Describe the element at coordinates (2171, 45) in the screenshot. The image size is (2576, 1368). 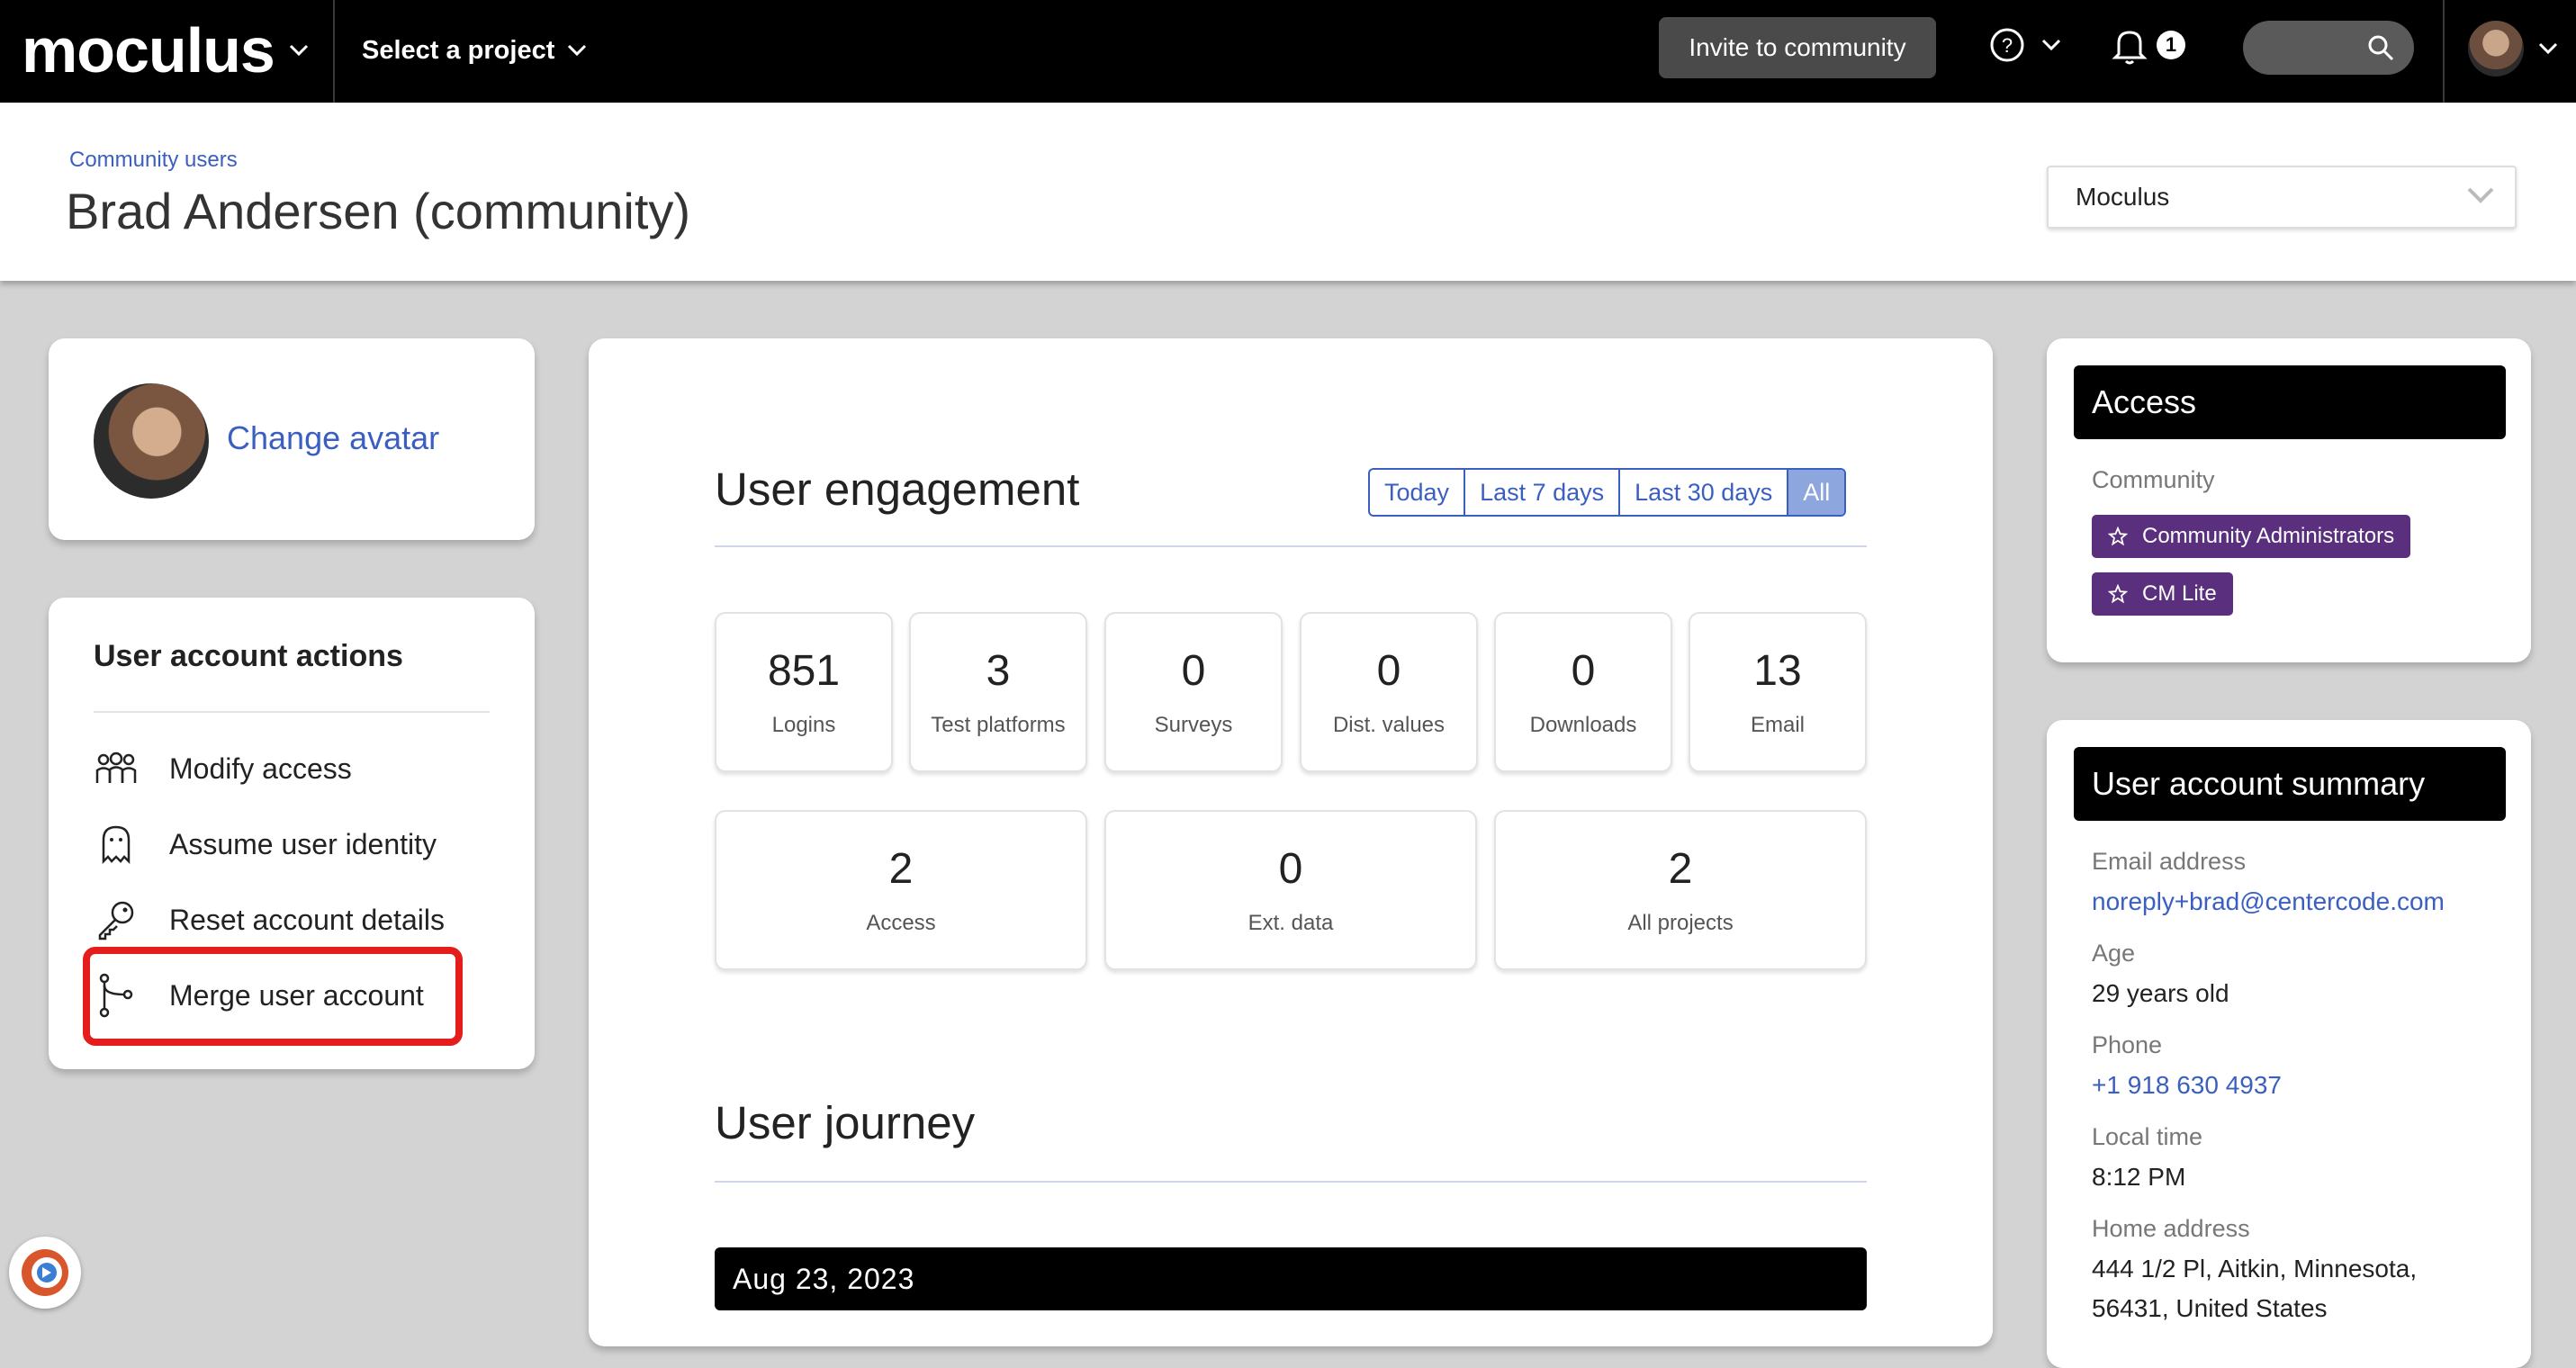
I see `notification-count-badge: 1` at that location.